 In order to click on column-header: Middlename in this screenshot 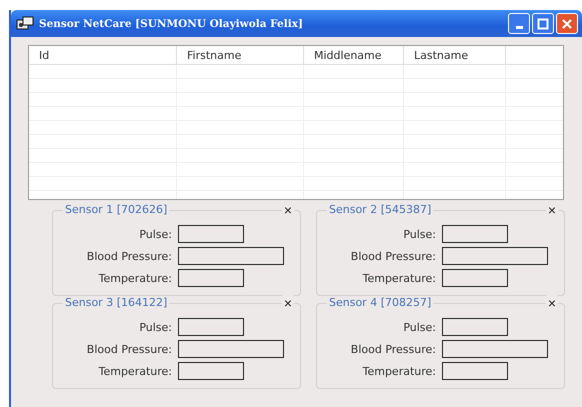, I will do `click(354, 55)`.